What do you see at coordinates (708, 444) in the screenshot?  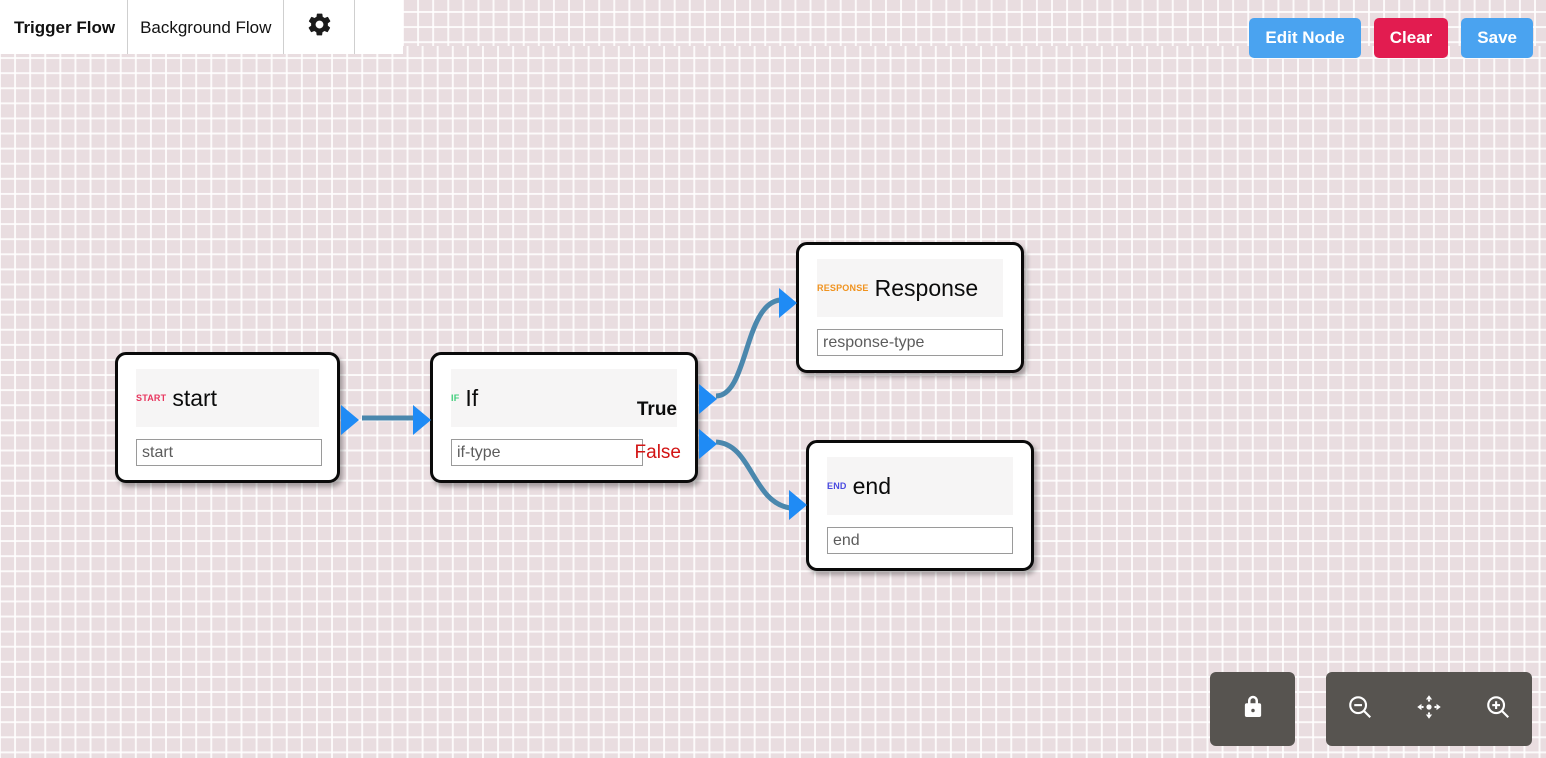 I see `node-if-output-false-handle` at bounding box center [708, 444].